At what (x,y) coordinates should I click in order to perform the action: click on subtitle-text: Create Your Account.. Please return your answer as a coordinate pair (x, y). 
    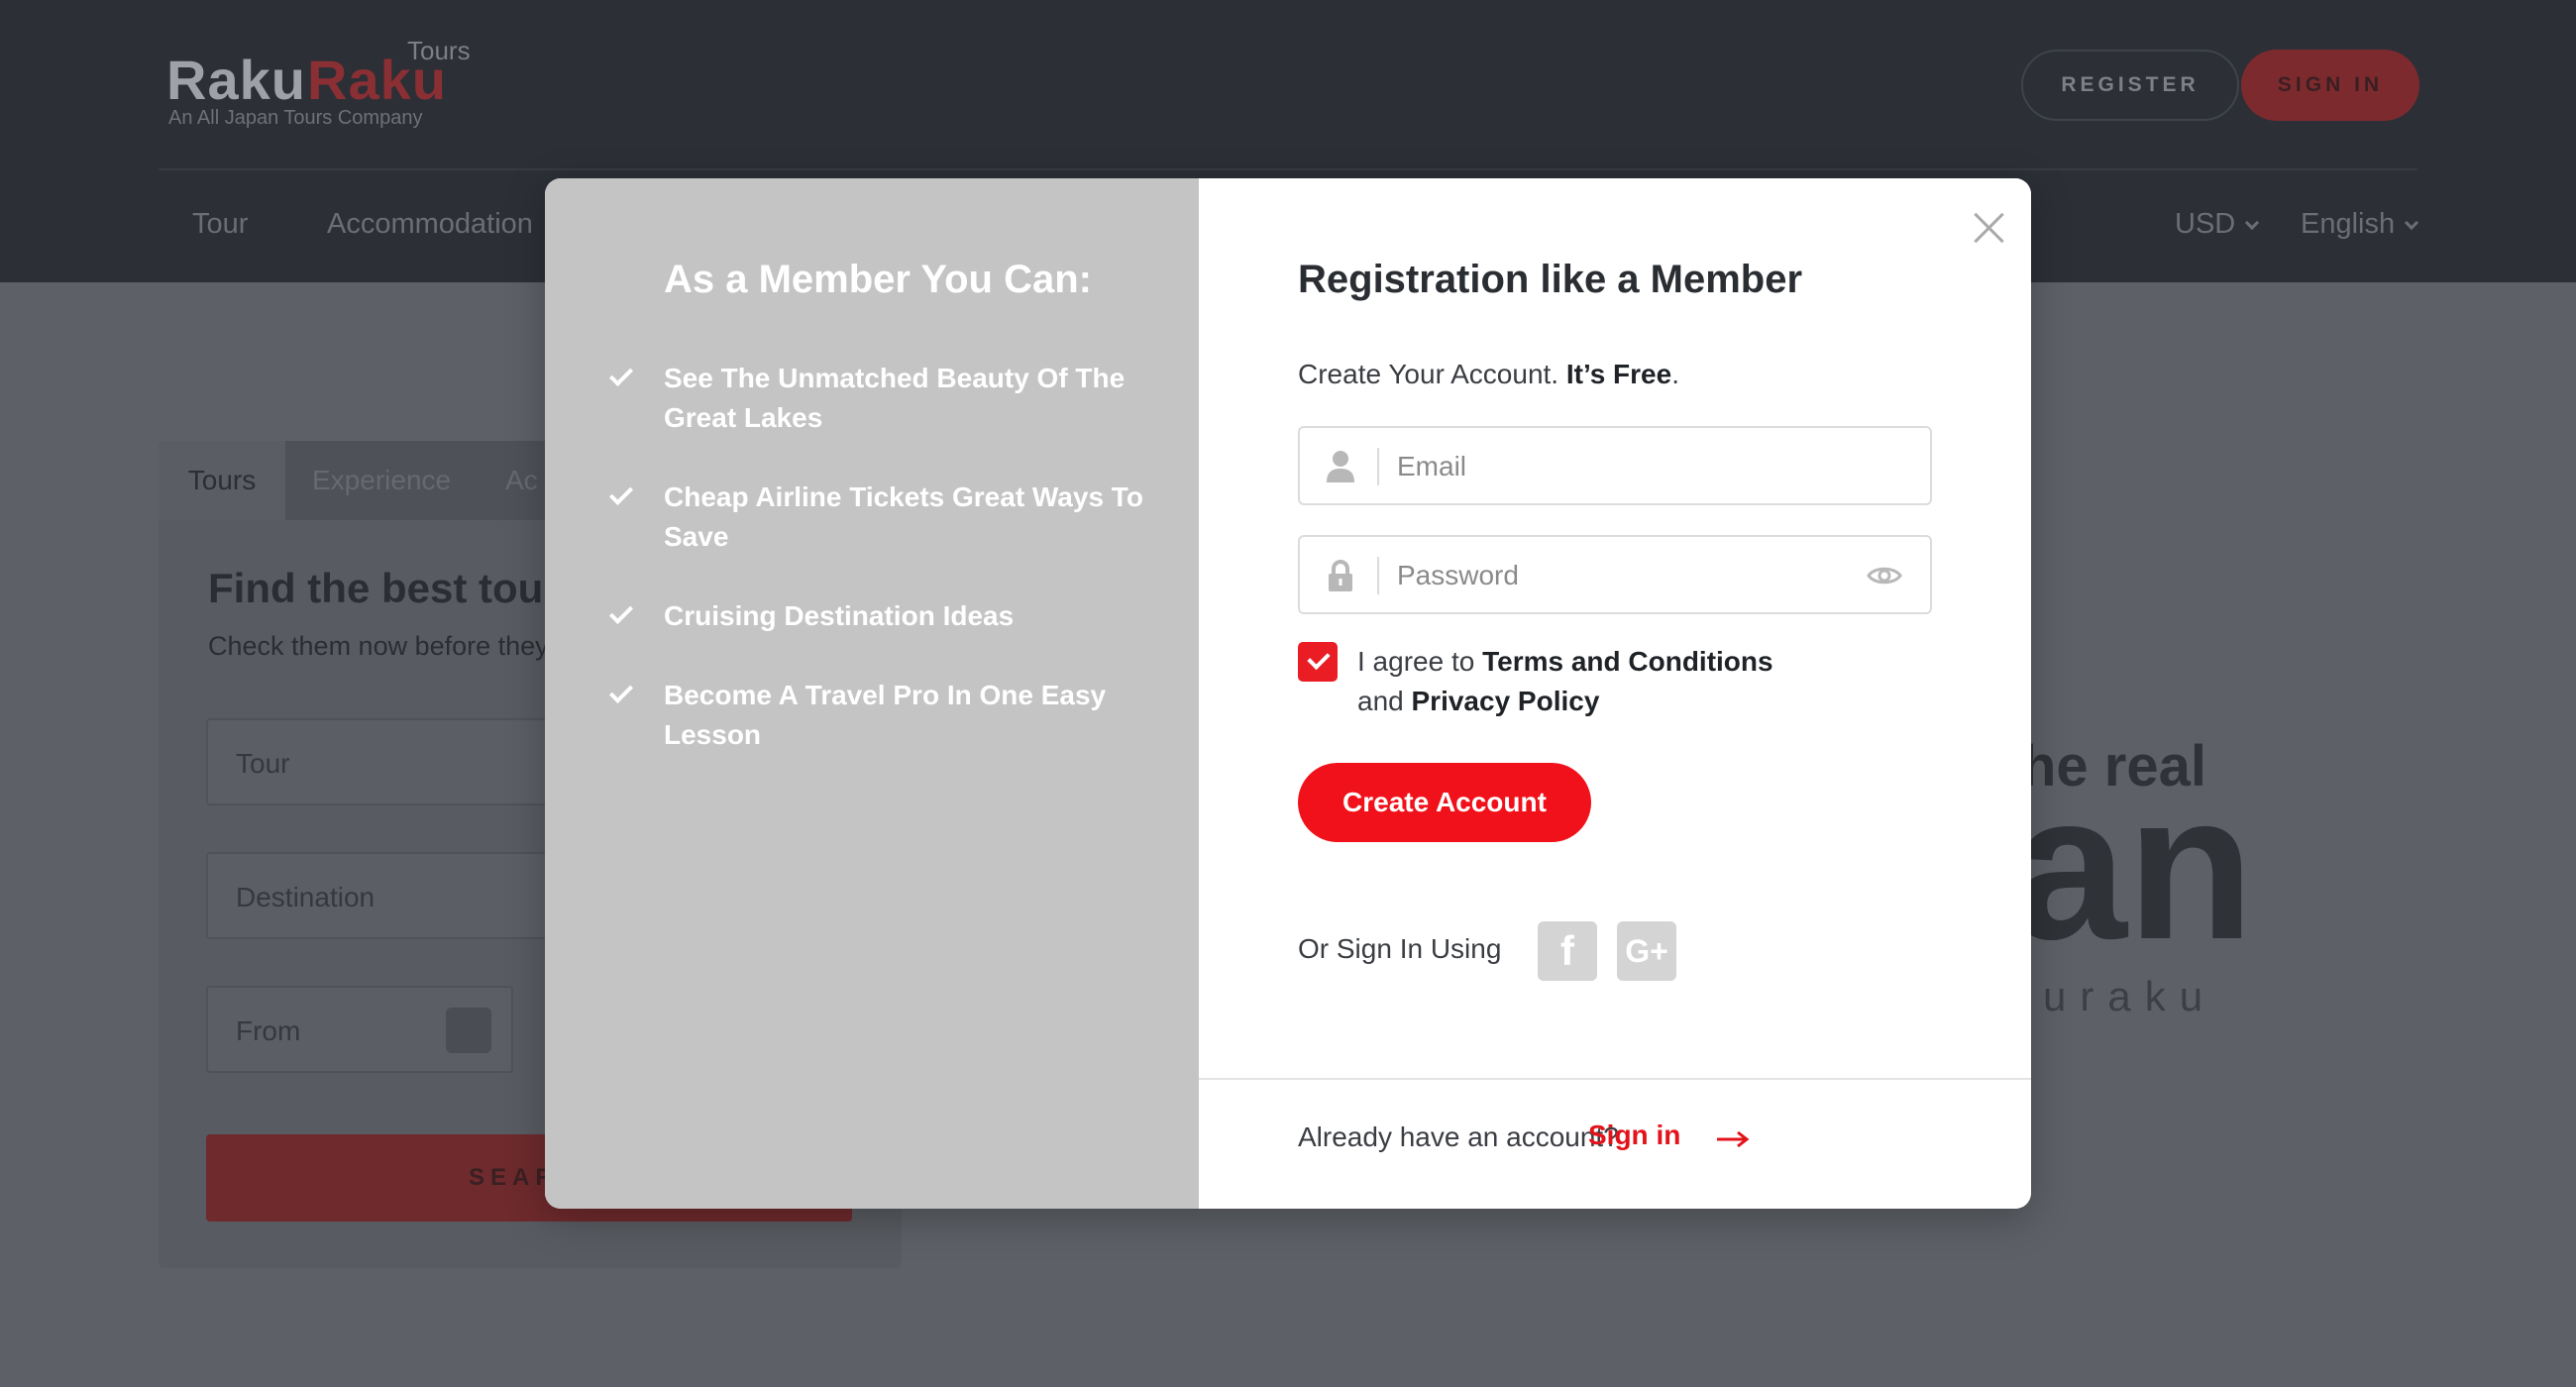
    Looking at the image, I should click on (1432, 374).